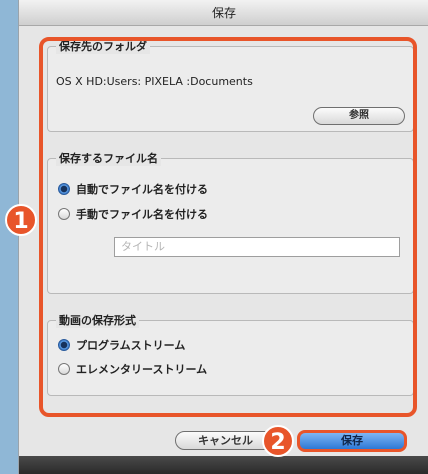 The image size is (428, 474). What do you see at coordinates (223, 465) in the screenshot?
I see `dialog-bottom-strip` at bounding box center [223, 465].